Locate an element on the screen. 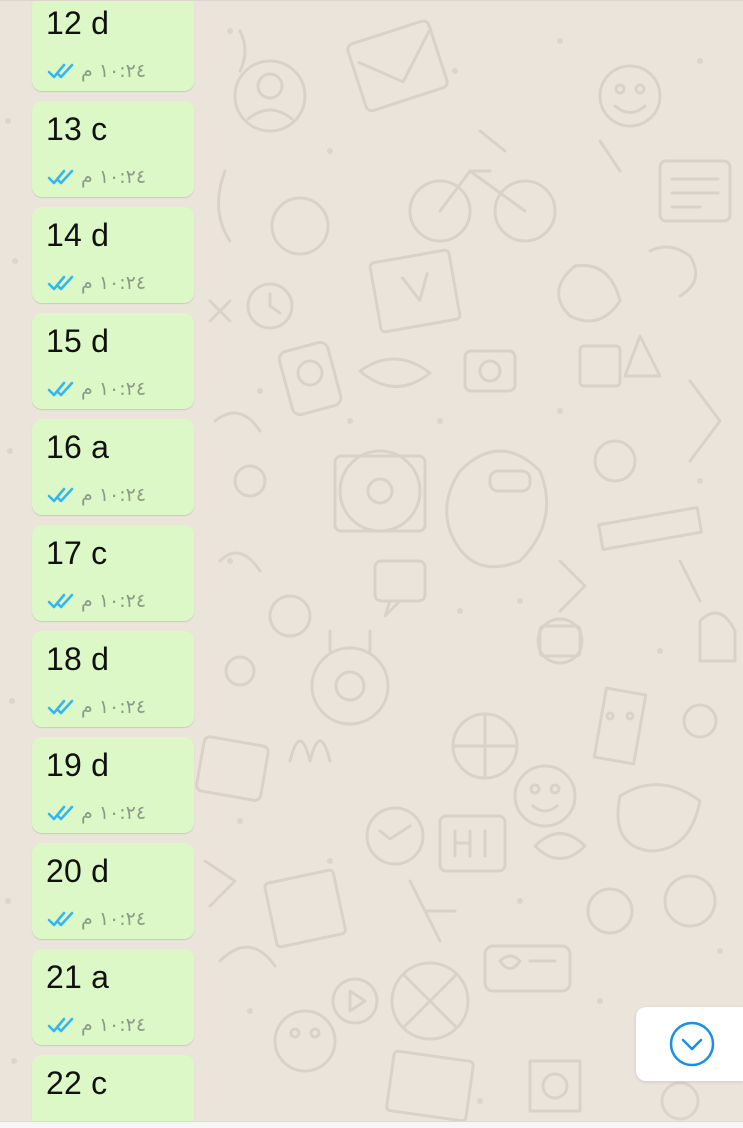 This screenshot has height=1128, width=743. message-text: 19 d is located at coordinates (78, 765).